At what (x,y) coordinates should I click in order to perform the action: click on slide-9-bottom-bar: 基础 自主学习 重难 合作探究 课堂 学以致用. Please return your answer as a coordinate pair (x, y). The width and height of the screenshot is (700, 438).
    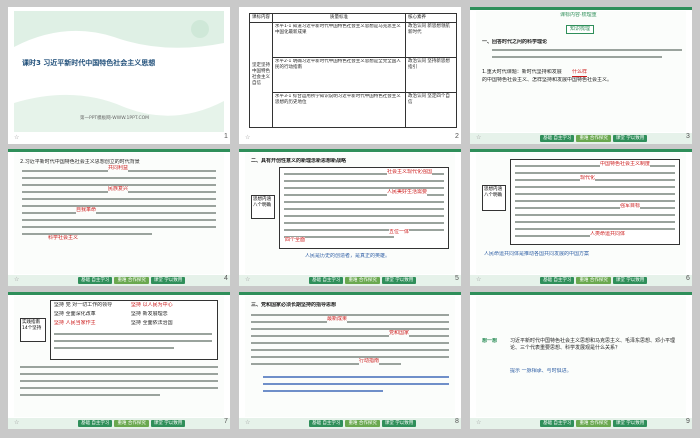
    Looking at the image, I should click on (581, 423).